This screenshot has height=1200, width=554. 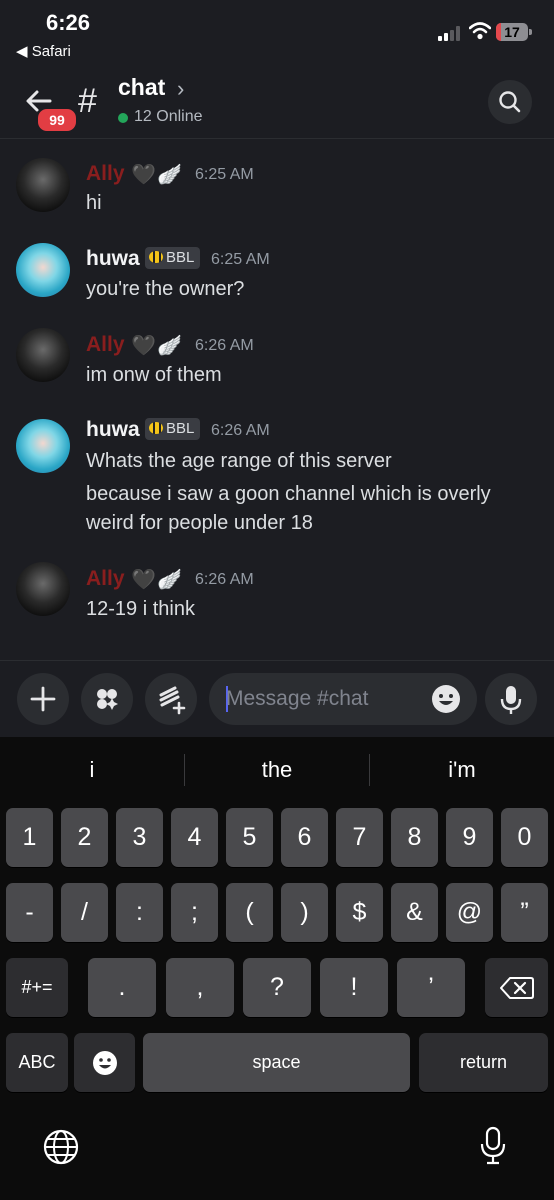 I want to click on unread-badge: 99, so click(x=57, y=120).